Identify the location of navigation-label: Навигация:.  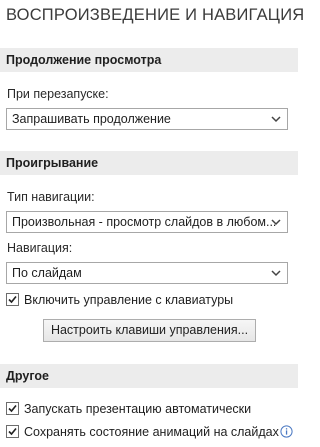
(40, 248).